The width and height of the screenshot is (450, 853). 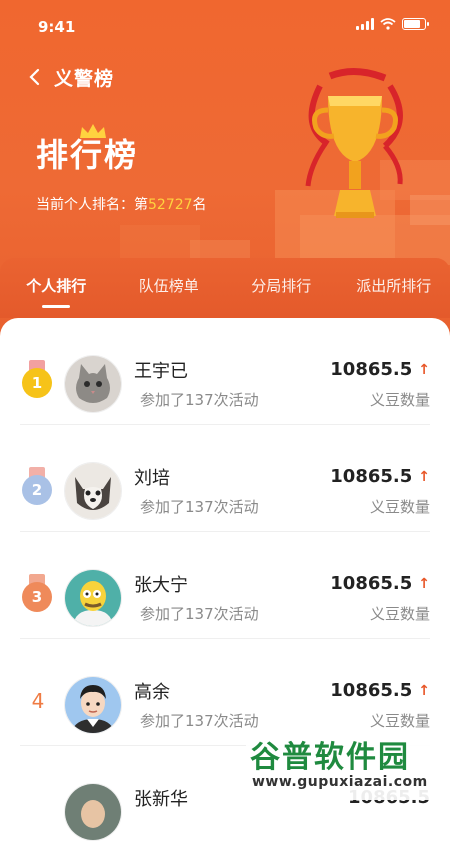 I want to click on back-button, so click(x=34, y=77).